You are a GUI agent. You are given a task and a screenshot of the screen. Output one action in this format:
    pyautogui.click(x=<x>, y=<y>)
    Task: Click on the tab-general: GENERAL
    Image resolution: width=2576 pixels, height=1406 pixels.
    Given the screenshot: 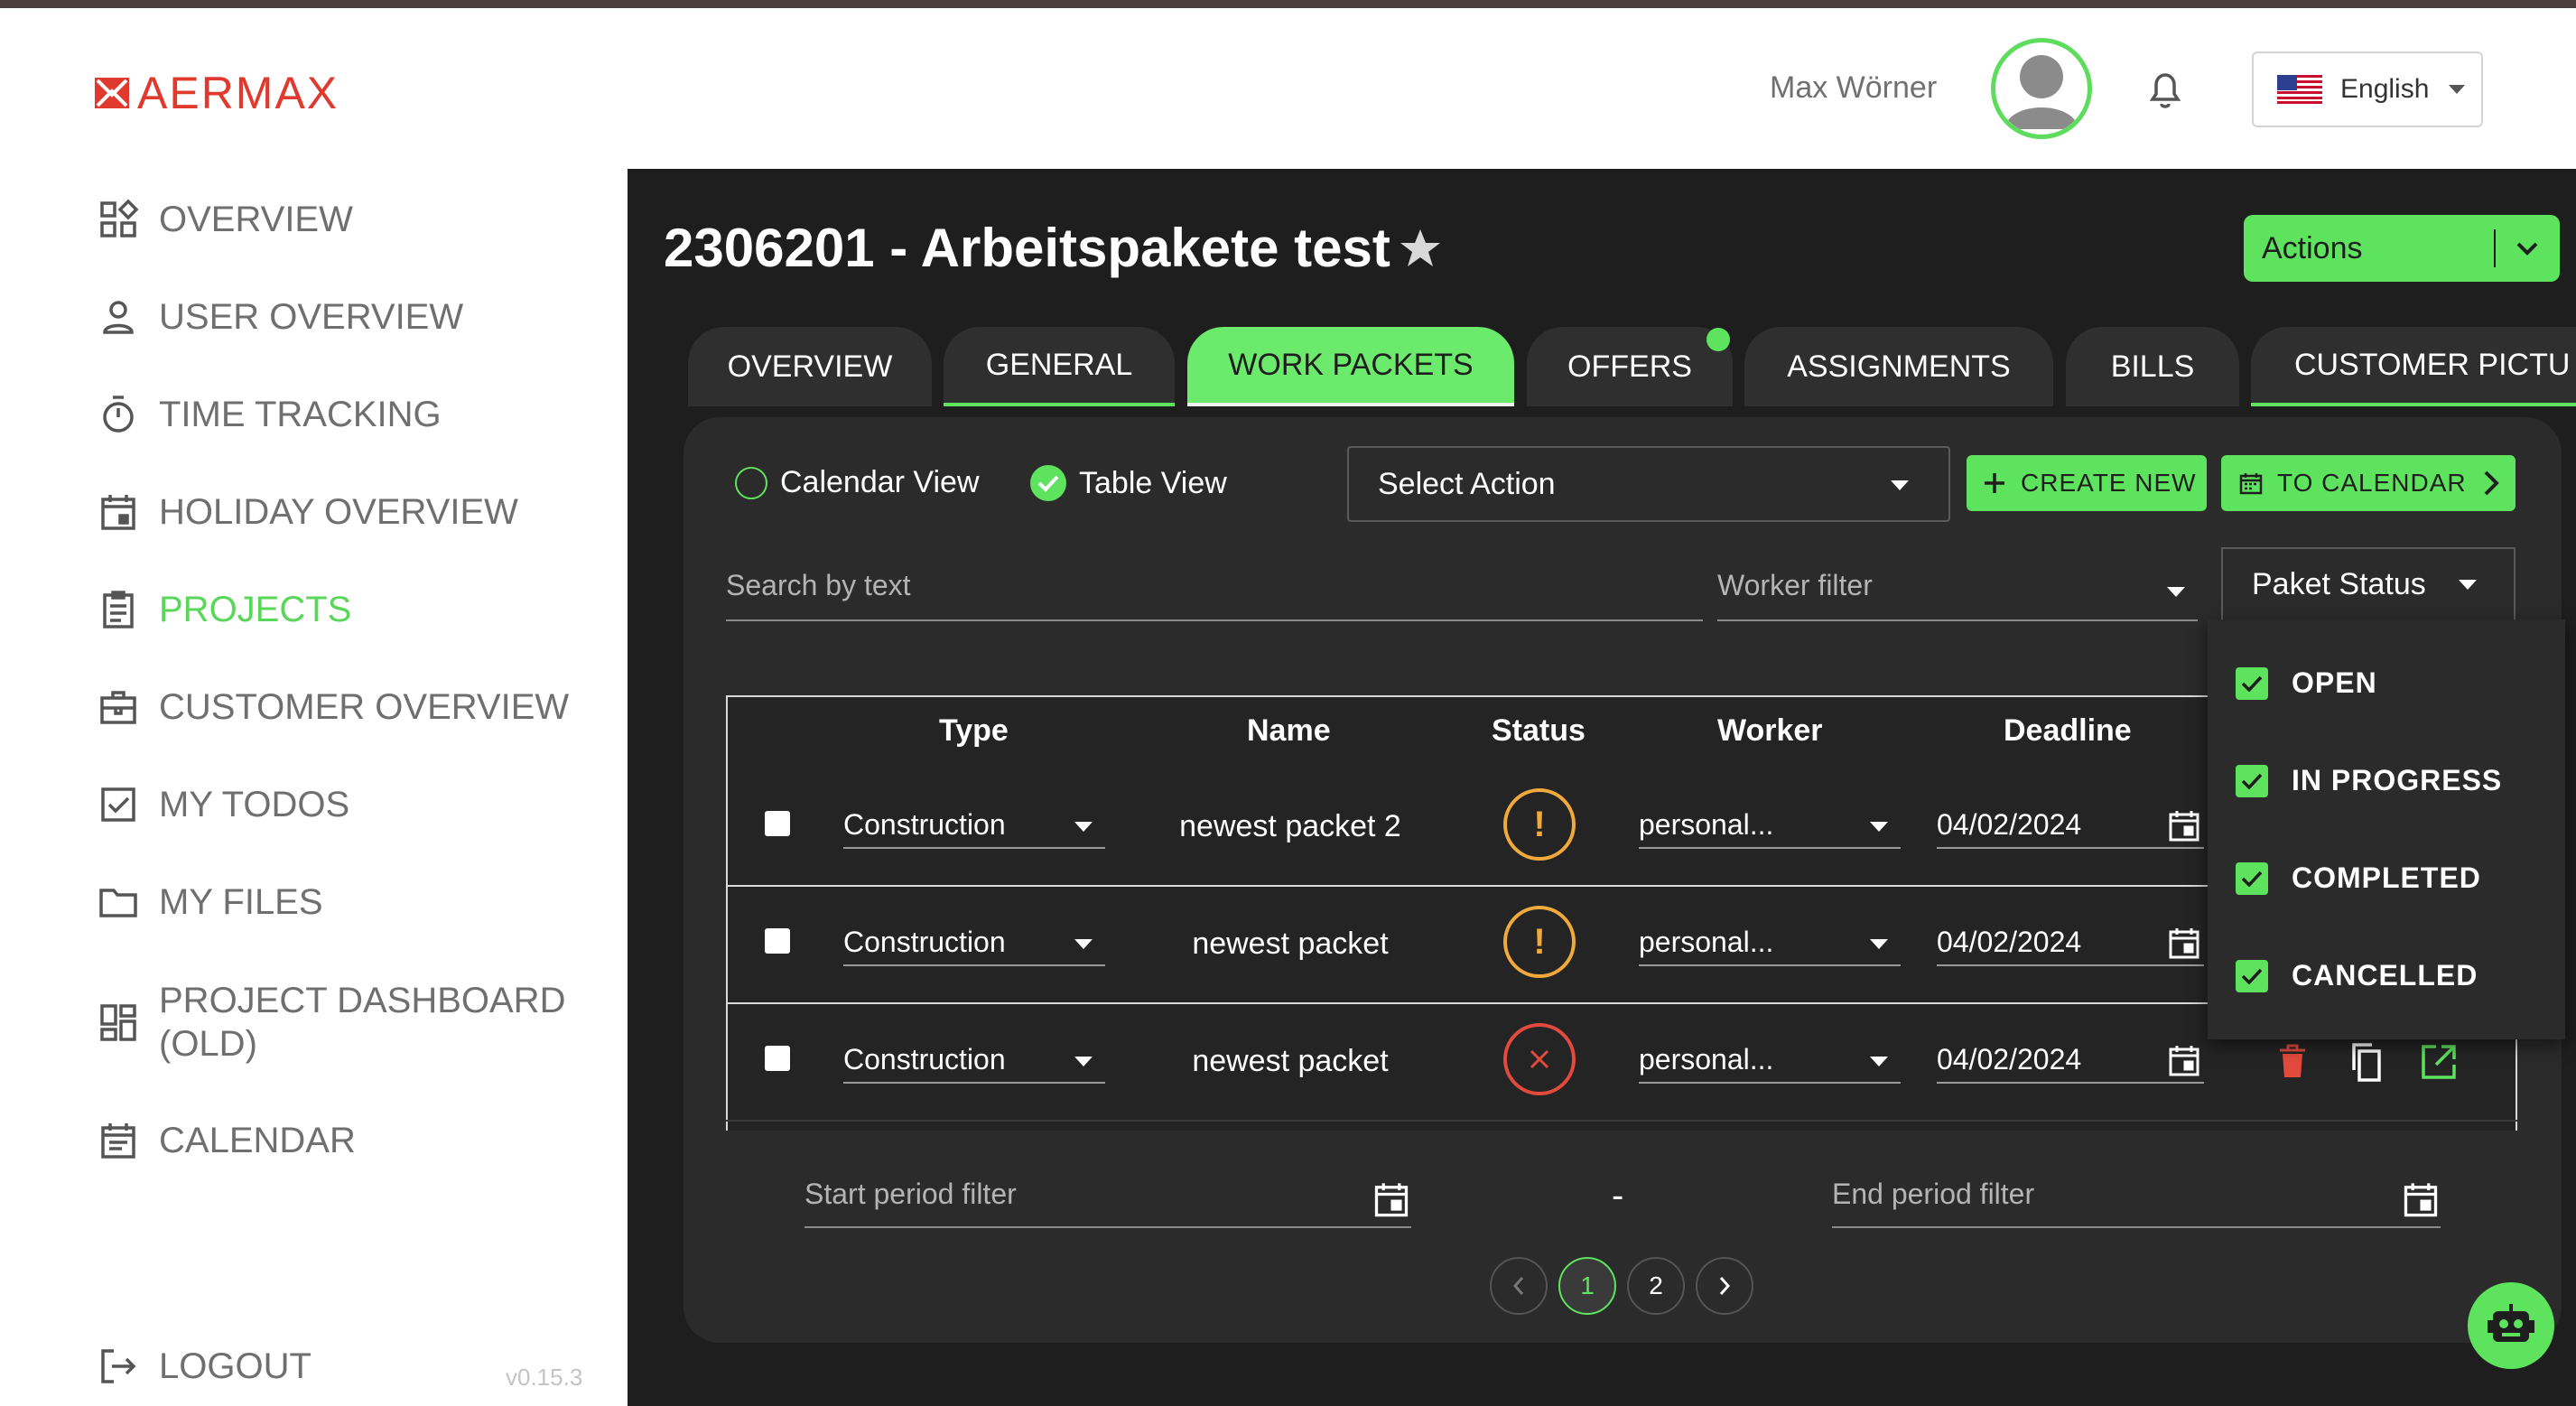 What is the action you would take?
    pyautogui.click(x=1059, y=366)
    